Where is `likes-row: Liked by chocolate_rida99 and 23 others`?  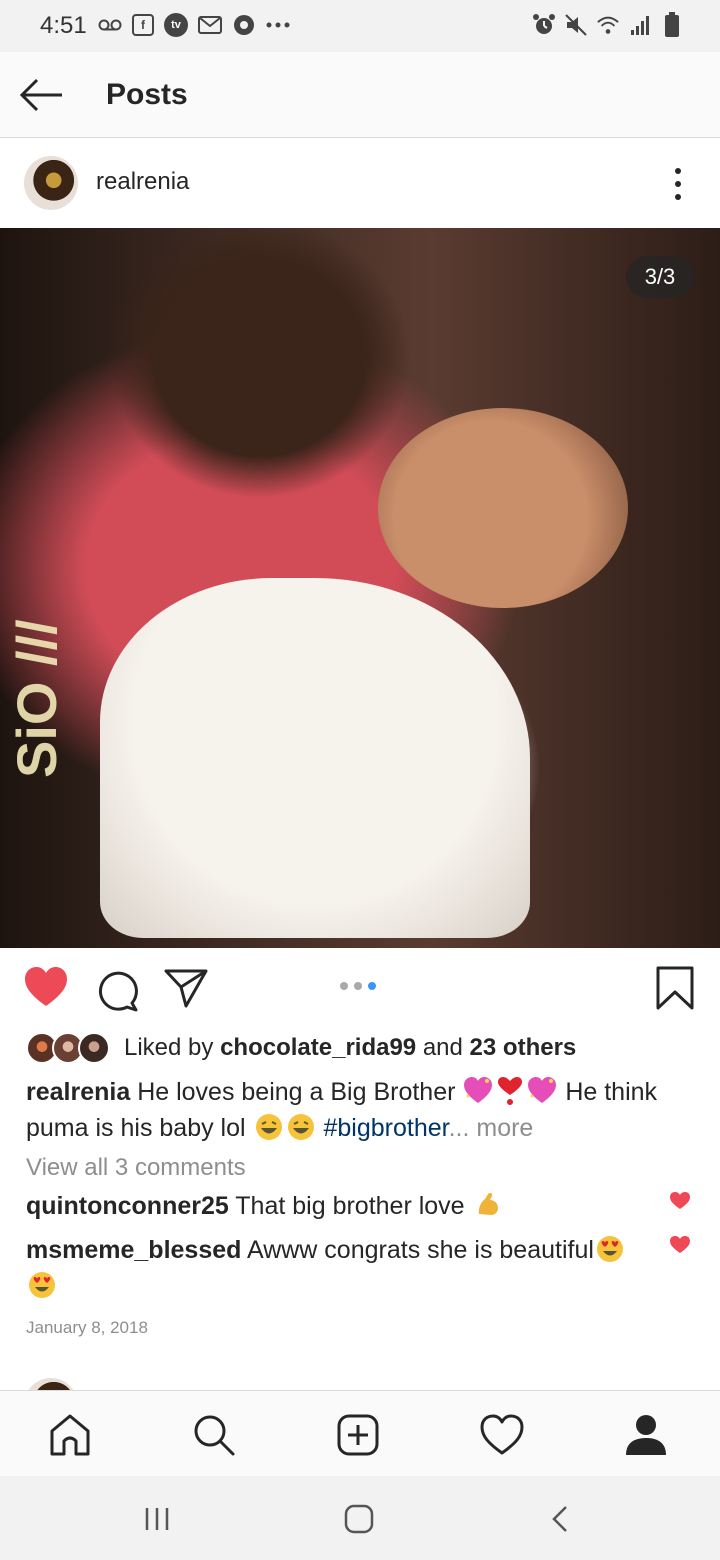
likes-row: Liked by chocolate_rida99 and 23 others is located at coordinates (366, 1048).